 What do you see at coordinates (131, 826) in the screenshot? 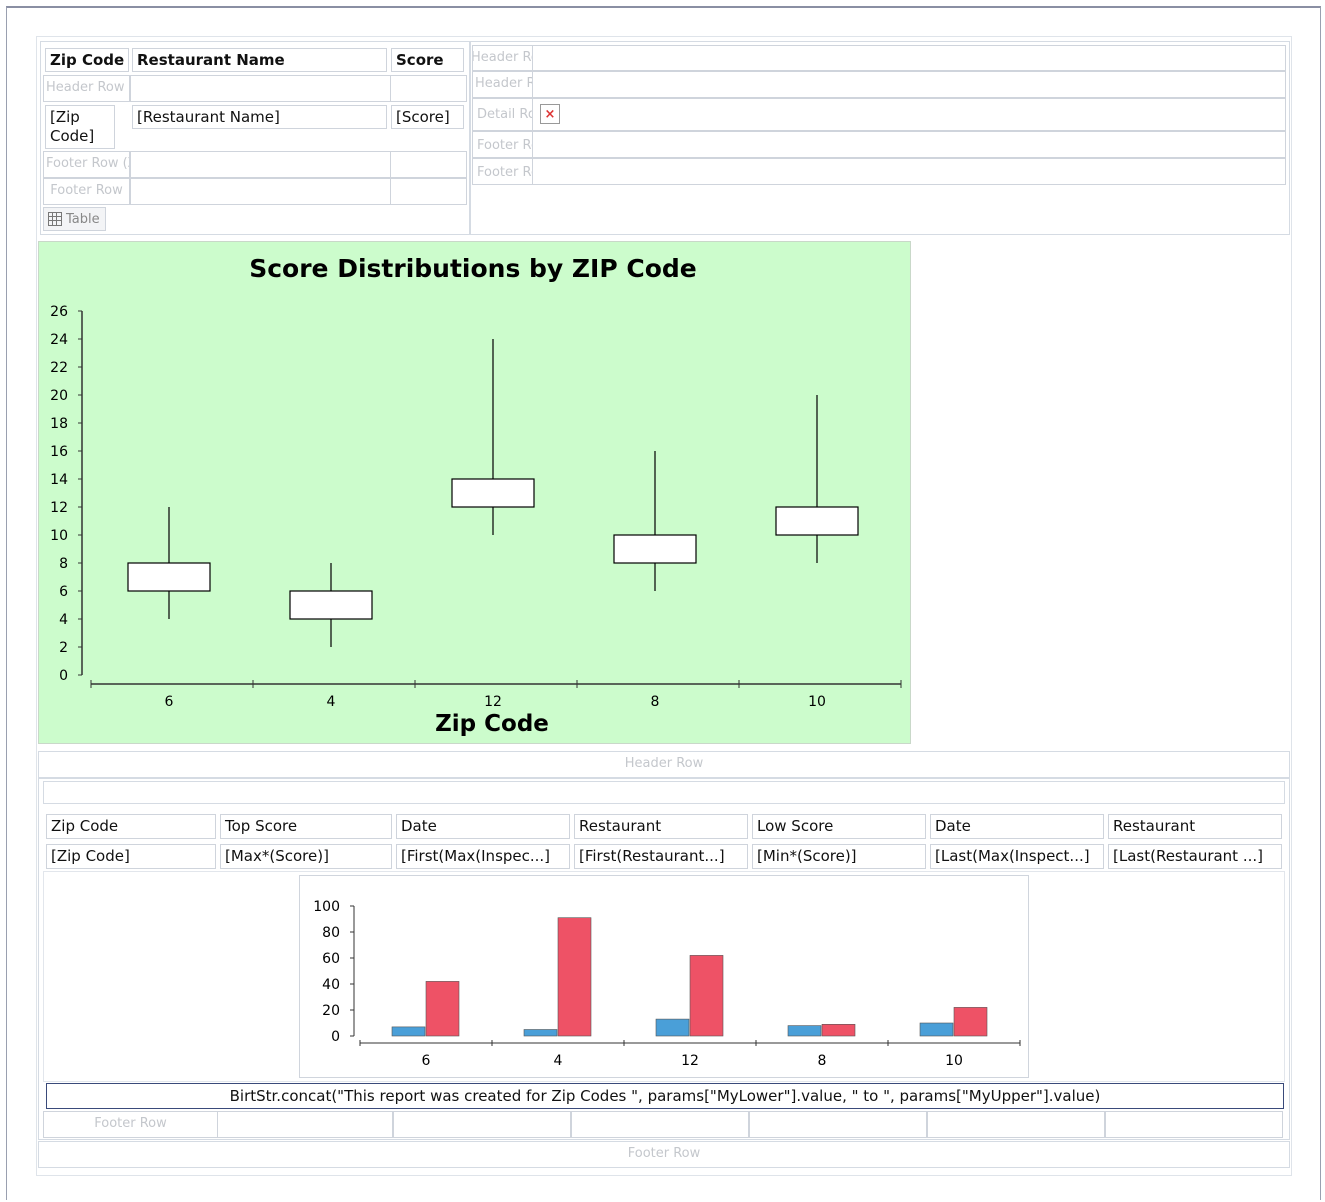
I see `summary-header-cell: Zip Code` at bounding box center [131, 826].